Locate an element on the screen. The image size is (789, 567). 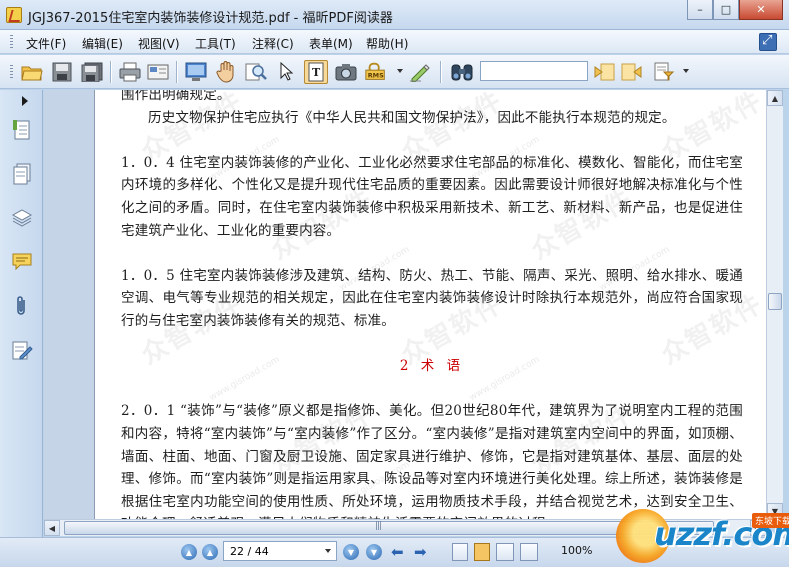
logo-badge: 东坡下载 is located at coordinates (770, 520).